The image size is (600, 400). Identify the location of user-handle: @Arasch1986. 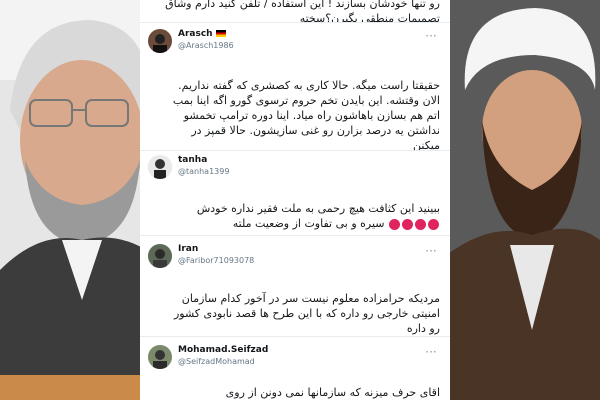
(206, 45).